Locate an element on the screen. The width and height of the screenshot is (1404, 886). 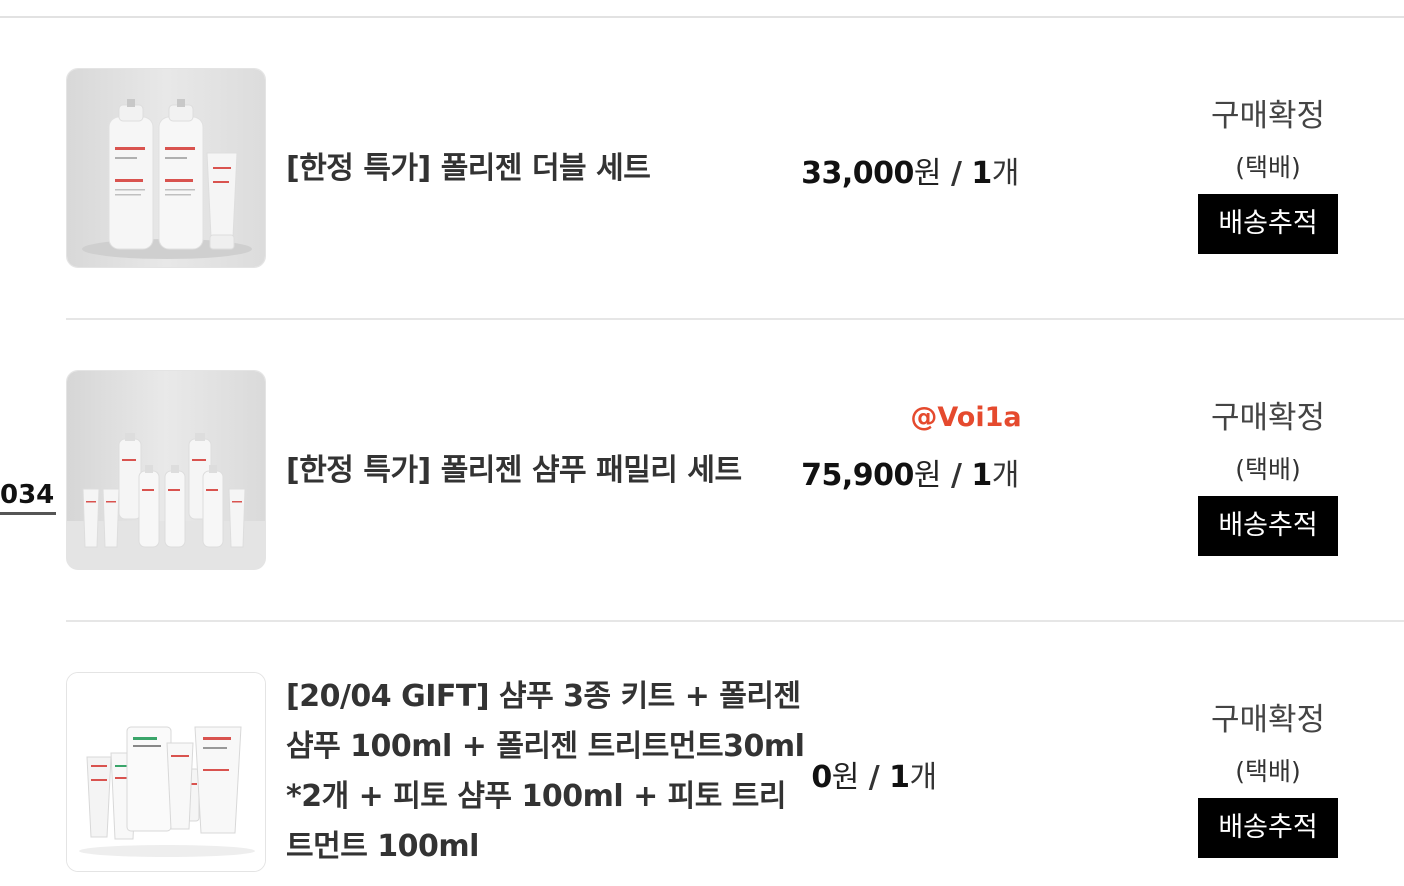
price-amount: 33,000 is located at coordinates (857, 173).